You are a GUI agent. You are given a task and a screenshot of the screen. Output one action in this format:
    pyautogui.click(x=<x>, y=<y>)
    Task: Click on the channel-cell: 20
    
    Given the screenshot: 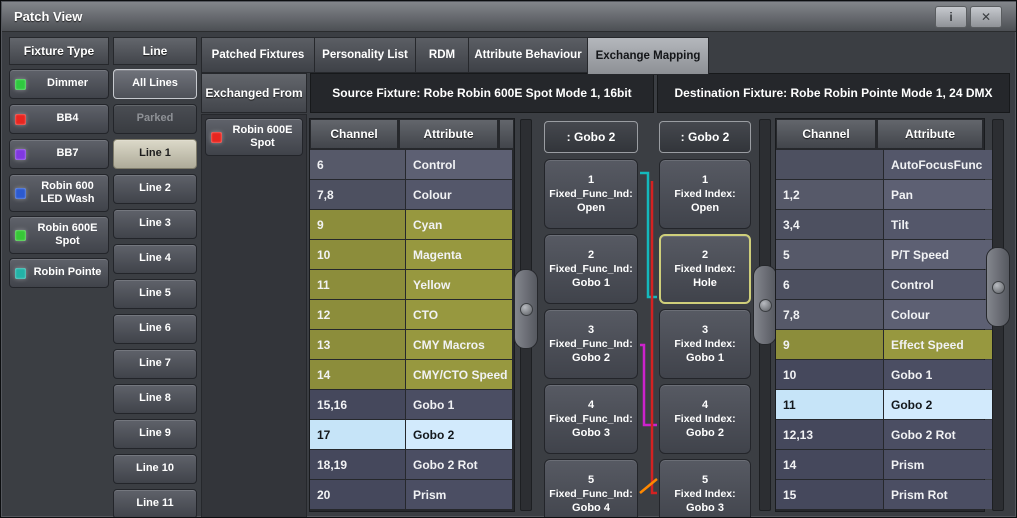 What is the action you would take?
    pyautogui.click(x=357, y=494)
    